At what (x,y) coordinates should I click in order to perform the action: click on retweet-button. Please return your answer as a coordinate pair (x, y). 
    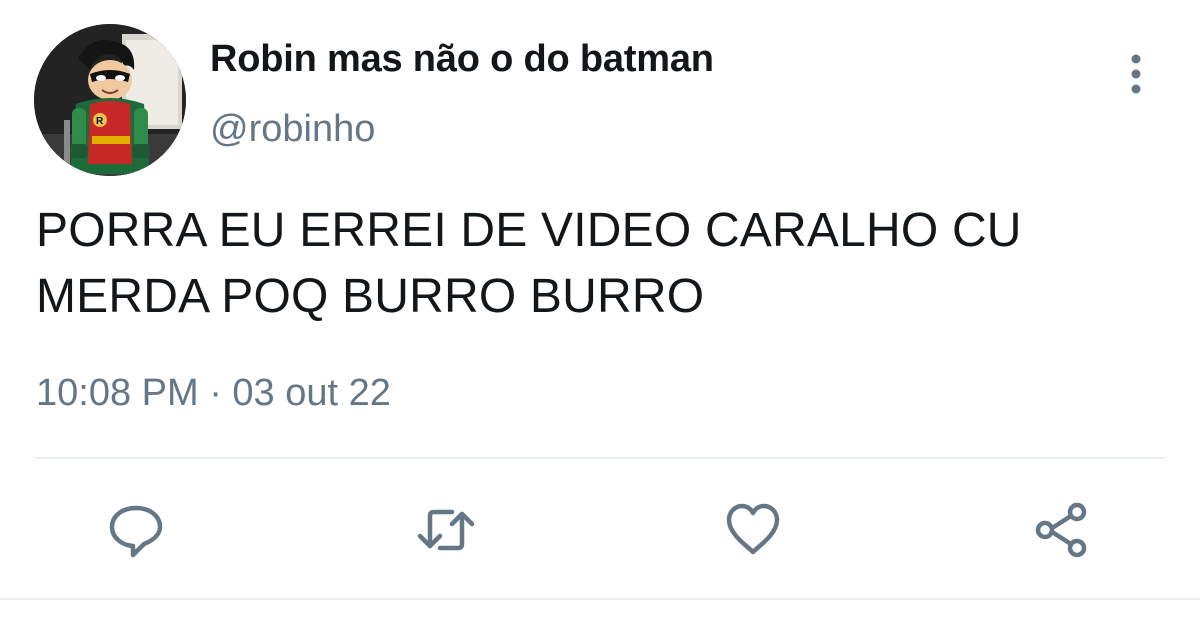
    Looking at the image, I should click on (446, 530).